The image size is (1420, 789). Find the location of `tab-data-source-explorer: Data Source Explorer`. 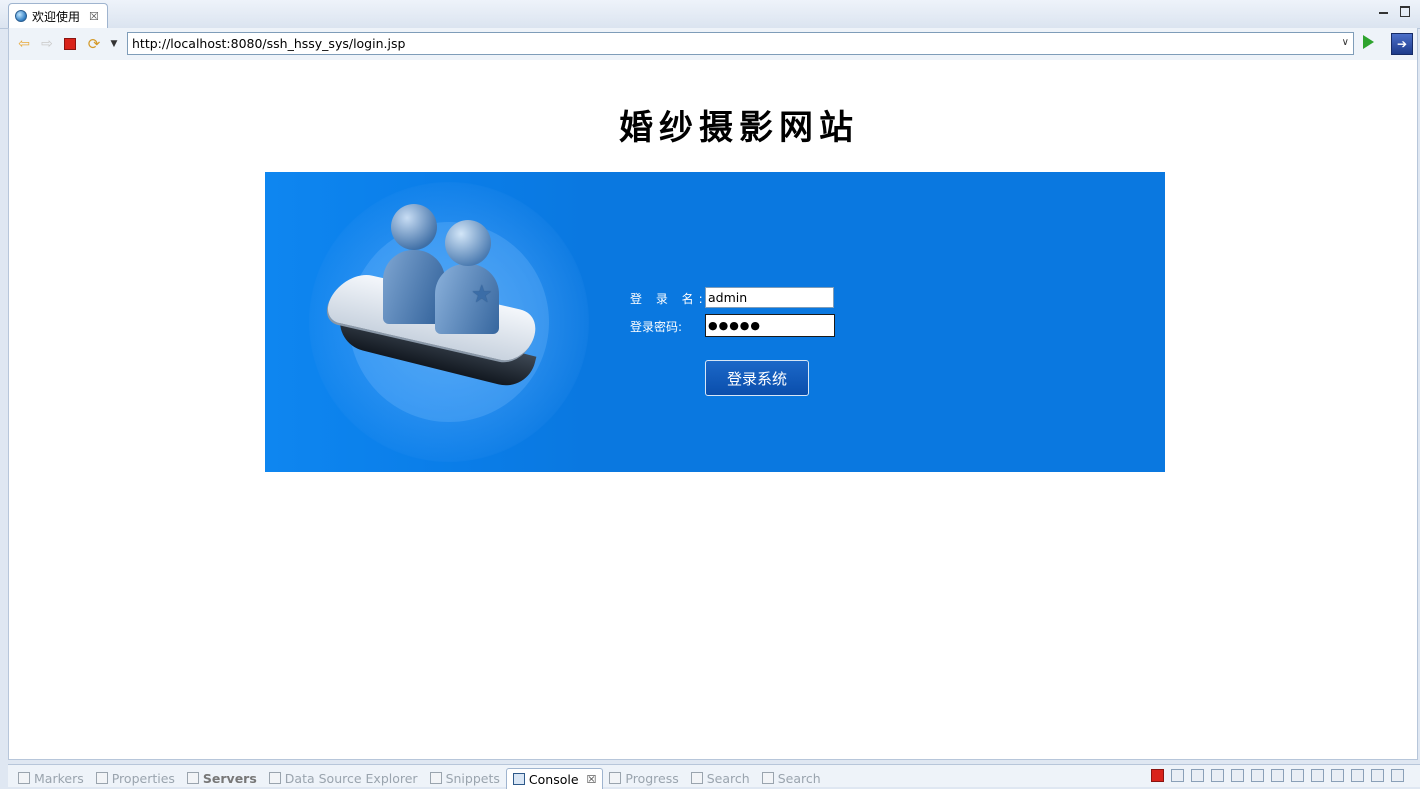

tab-data-source-explorer: Data Source Explorer is located at coordinates (343, 778).